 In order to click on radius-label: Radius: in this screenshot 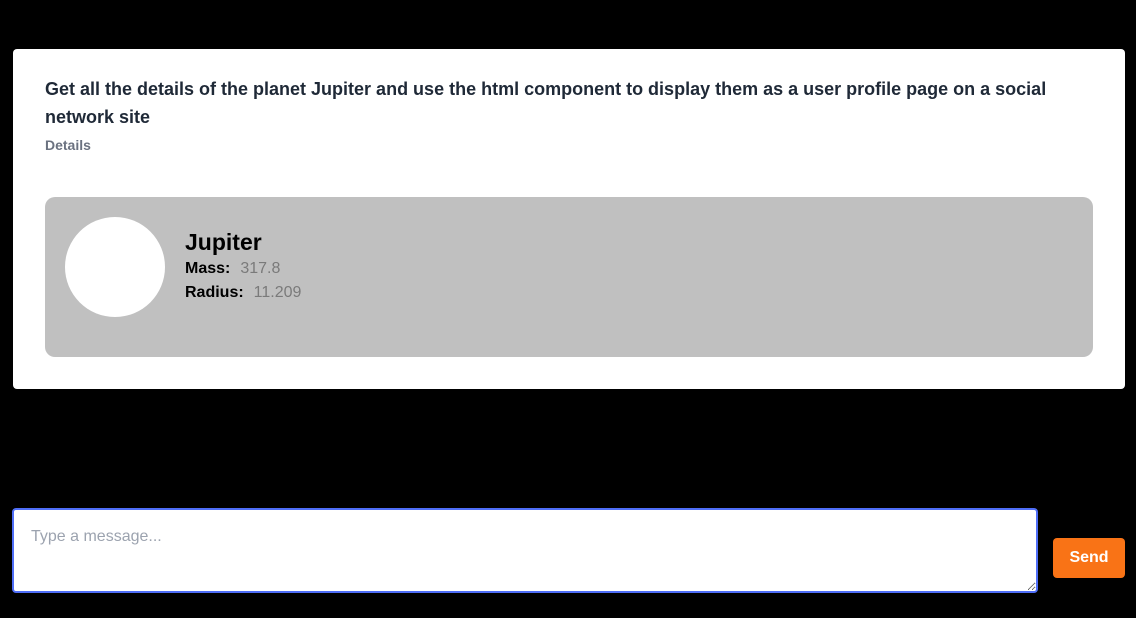, I will do `click(214, 292)`.